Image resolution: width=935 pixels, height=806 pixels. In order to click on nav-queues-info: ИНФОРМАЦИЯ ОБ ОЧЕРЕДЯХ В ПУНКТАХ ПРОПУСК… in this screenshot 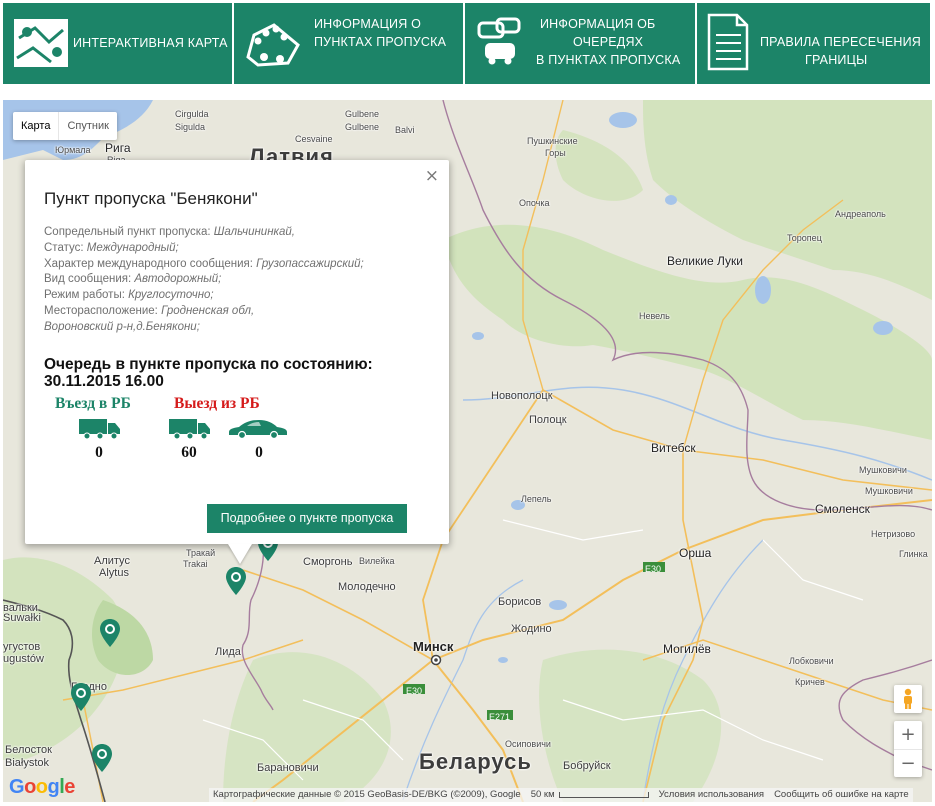, I will do `click(580, 43)`.